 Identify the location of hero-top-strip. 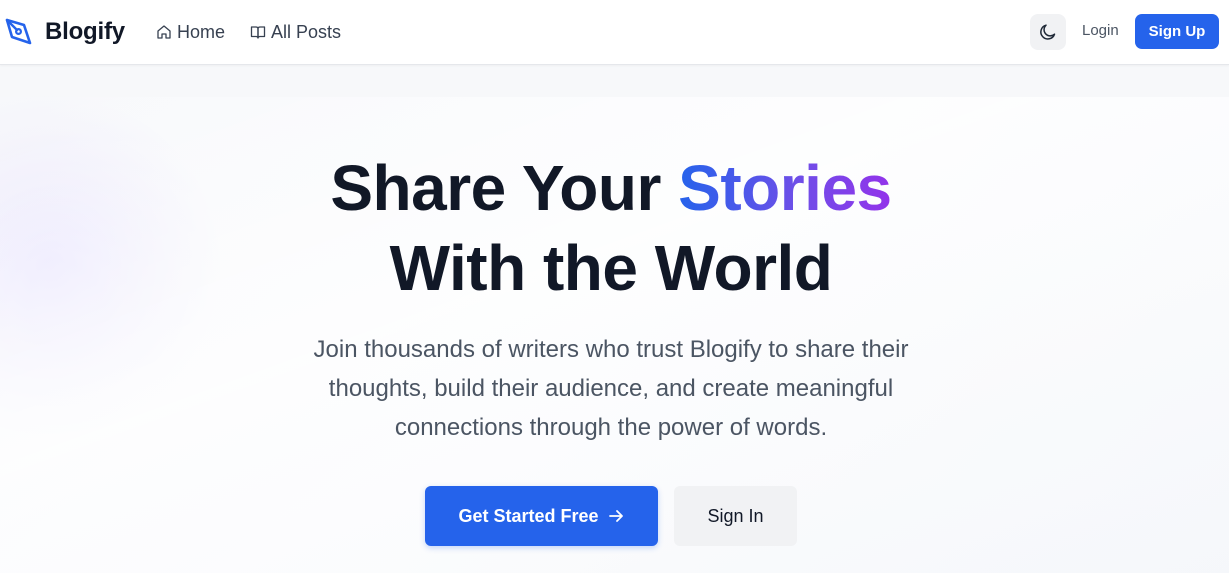
(614, 81).